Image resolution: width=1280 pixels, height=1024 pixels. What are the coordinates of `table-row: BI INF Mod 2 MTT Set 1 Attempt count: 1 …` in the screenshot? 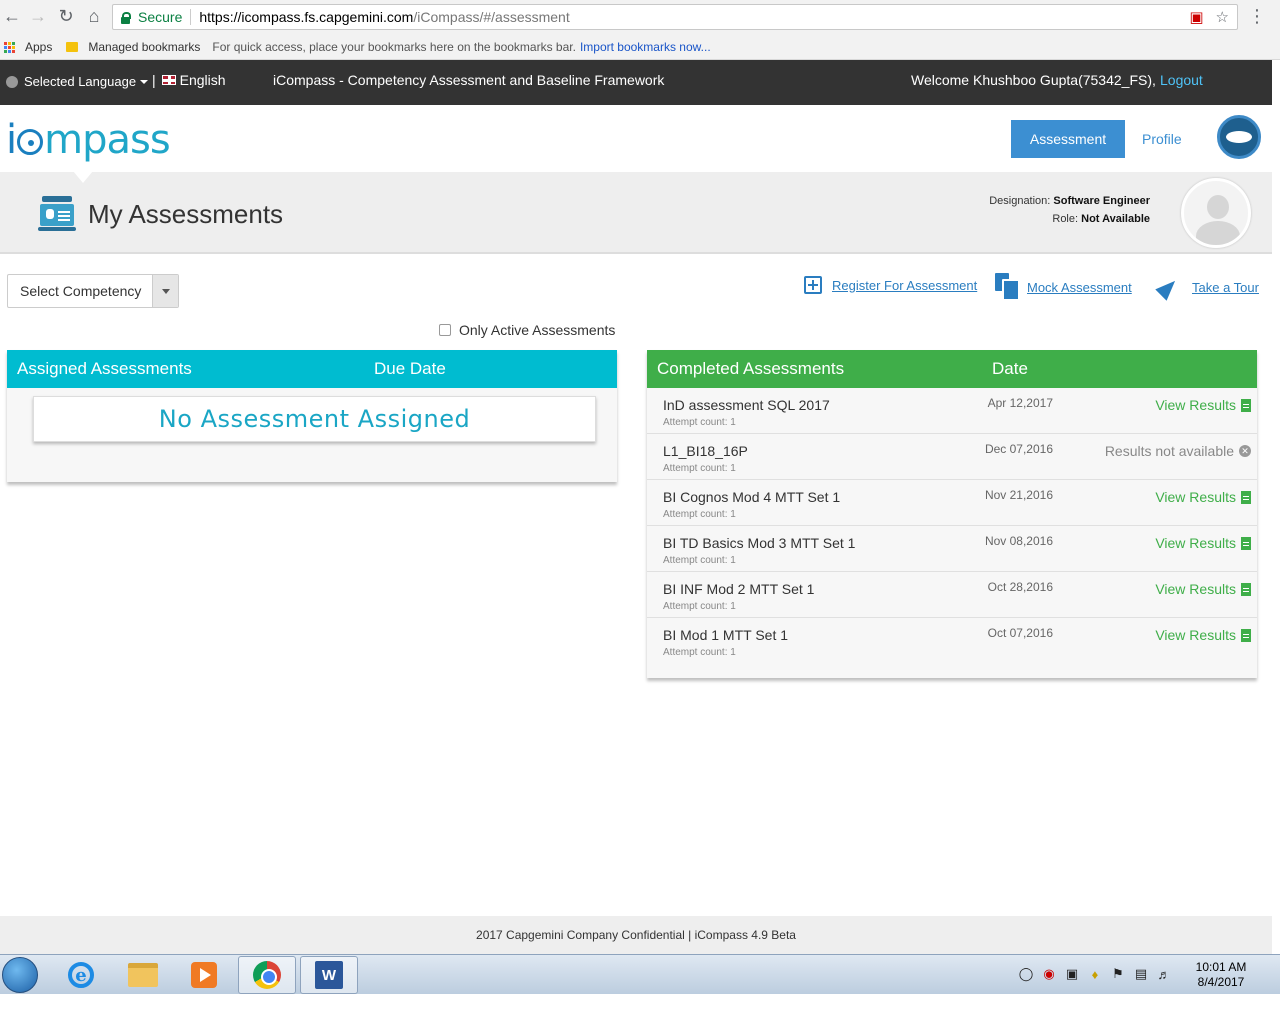 It's located at (952, 595).